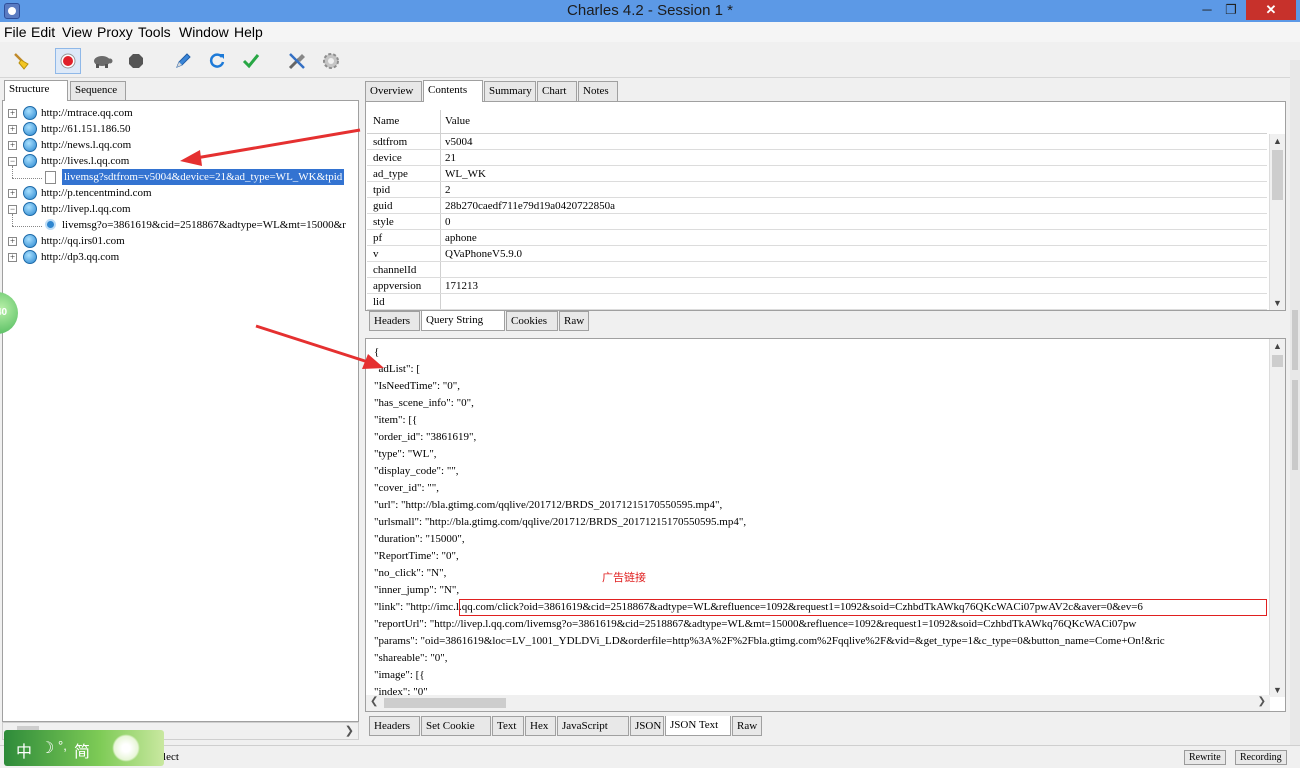 The height and width of the screenshot is (768, 1300). I want to click on ime-language: 中, so click(24, 750).